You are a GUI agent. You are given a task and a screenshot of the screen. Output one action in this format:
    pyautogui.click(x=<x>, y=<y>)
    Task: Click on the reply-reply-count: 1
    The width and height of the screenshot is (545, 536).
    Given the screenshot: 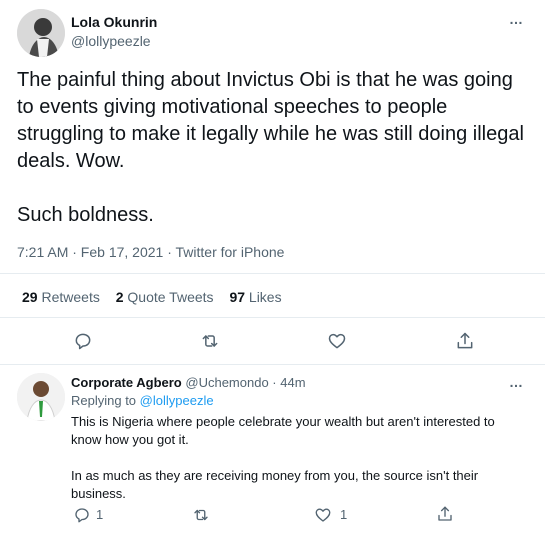 What is the action you would take?
    pyautogui.click(x=100, y=514)
    